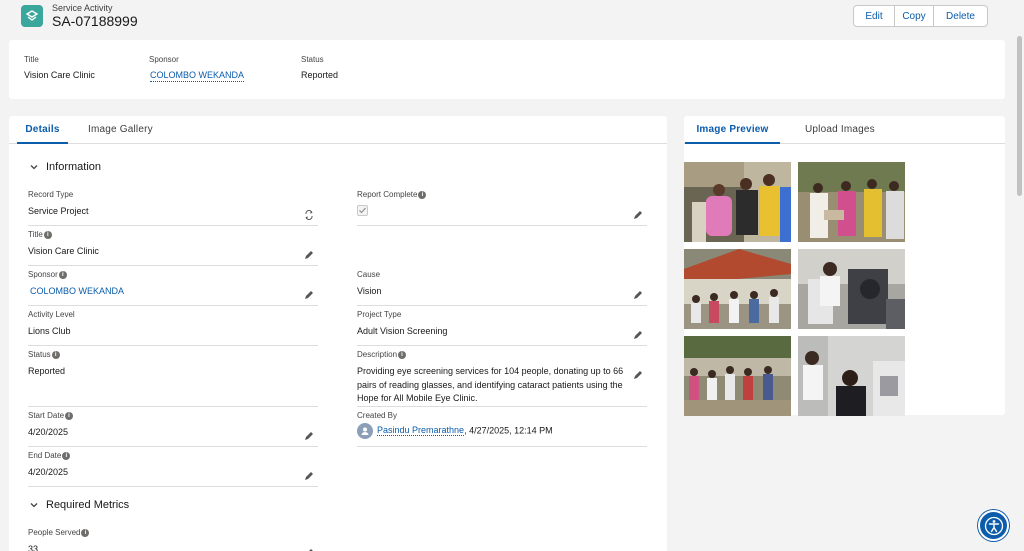  What do you see at coordinates (63, 251) in the screenshot?
I see `field-value: Vision Care Clinic` at bounding box center [63, 251].